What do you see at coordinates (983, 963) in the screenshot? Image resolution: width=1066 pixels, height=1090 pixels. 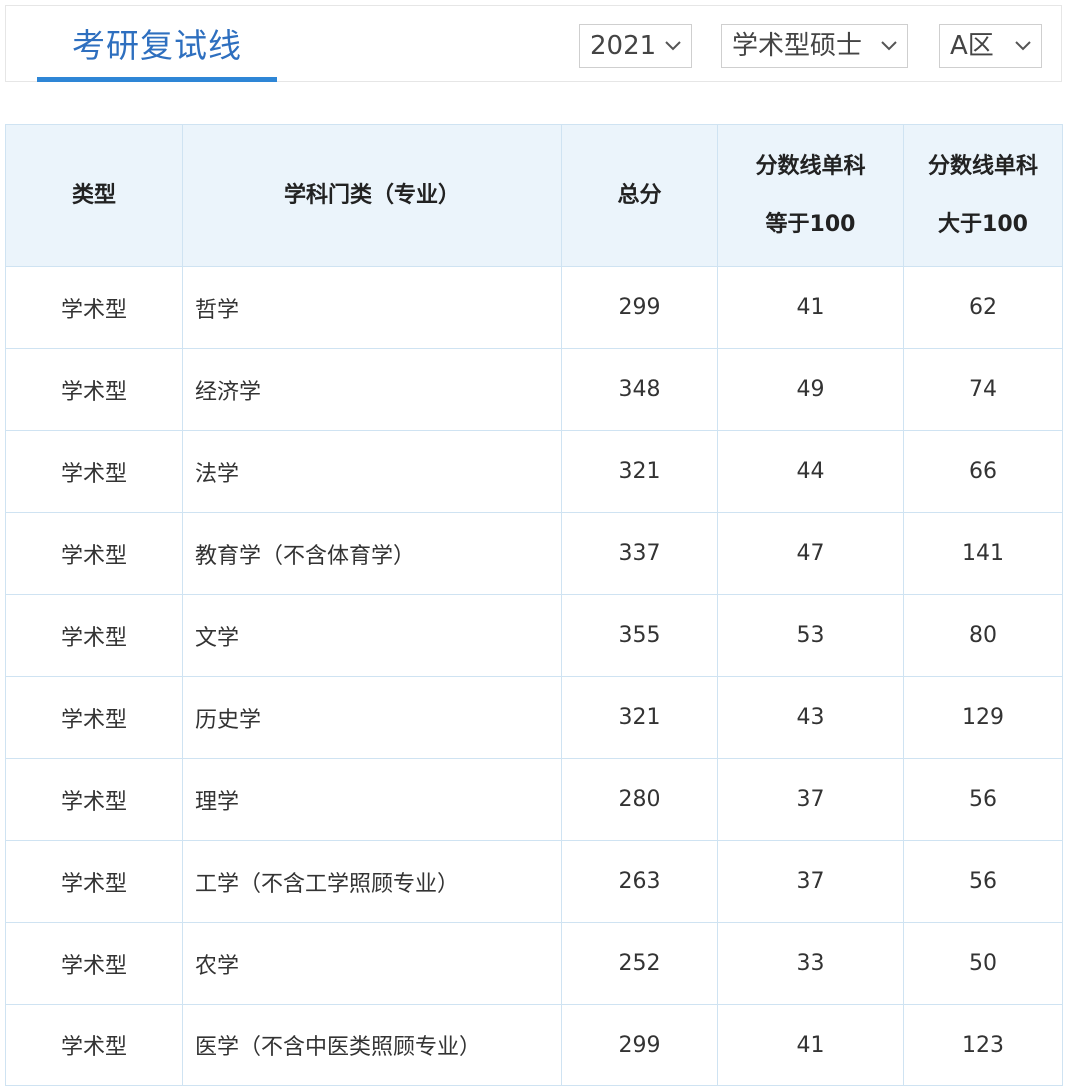 I see `cell-gt100: 50` at bounding box center [983, 963].